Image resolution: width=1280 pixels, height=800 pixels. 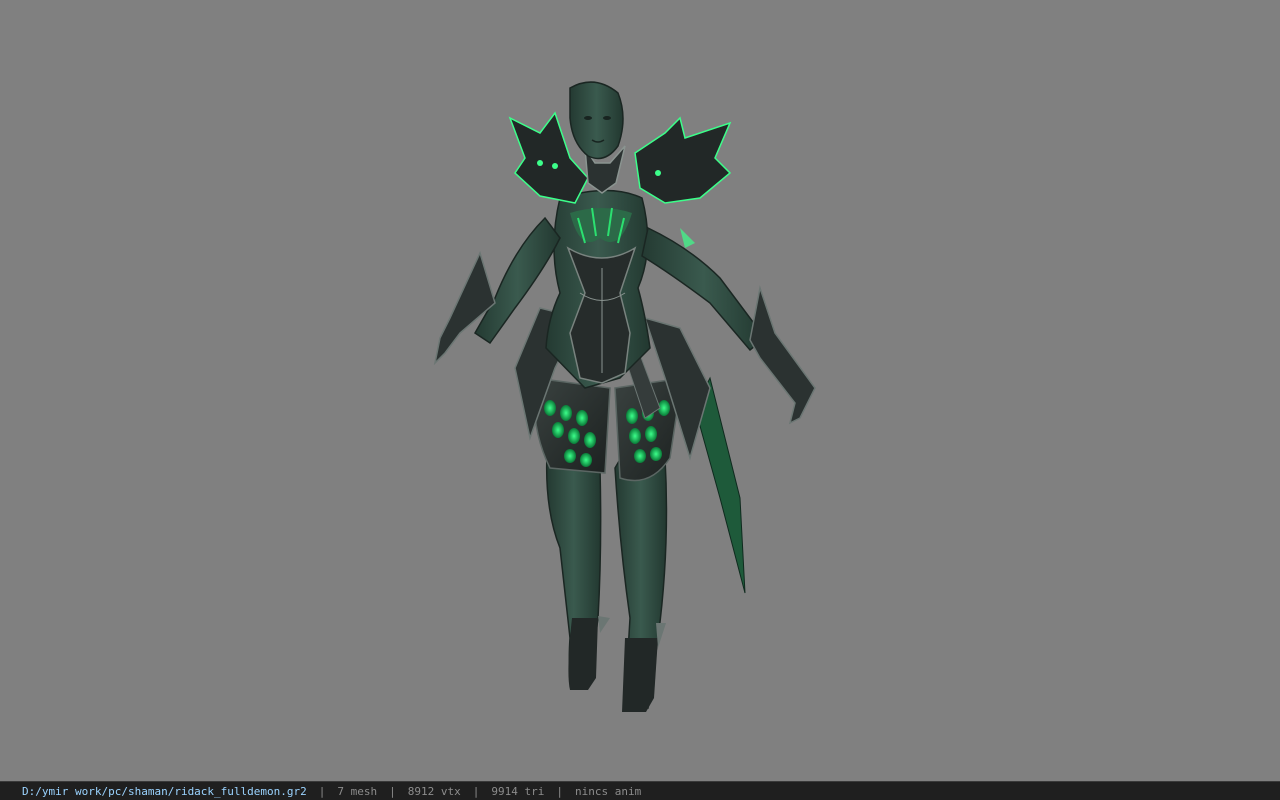 I want to click on mesh-count: 7 mesh, so click(x=357, y=791).